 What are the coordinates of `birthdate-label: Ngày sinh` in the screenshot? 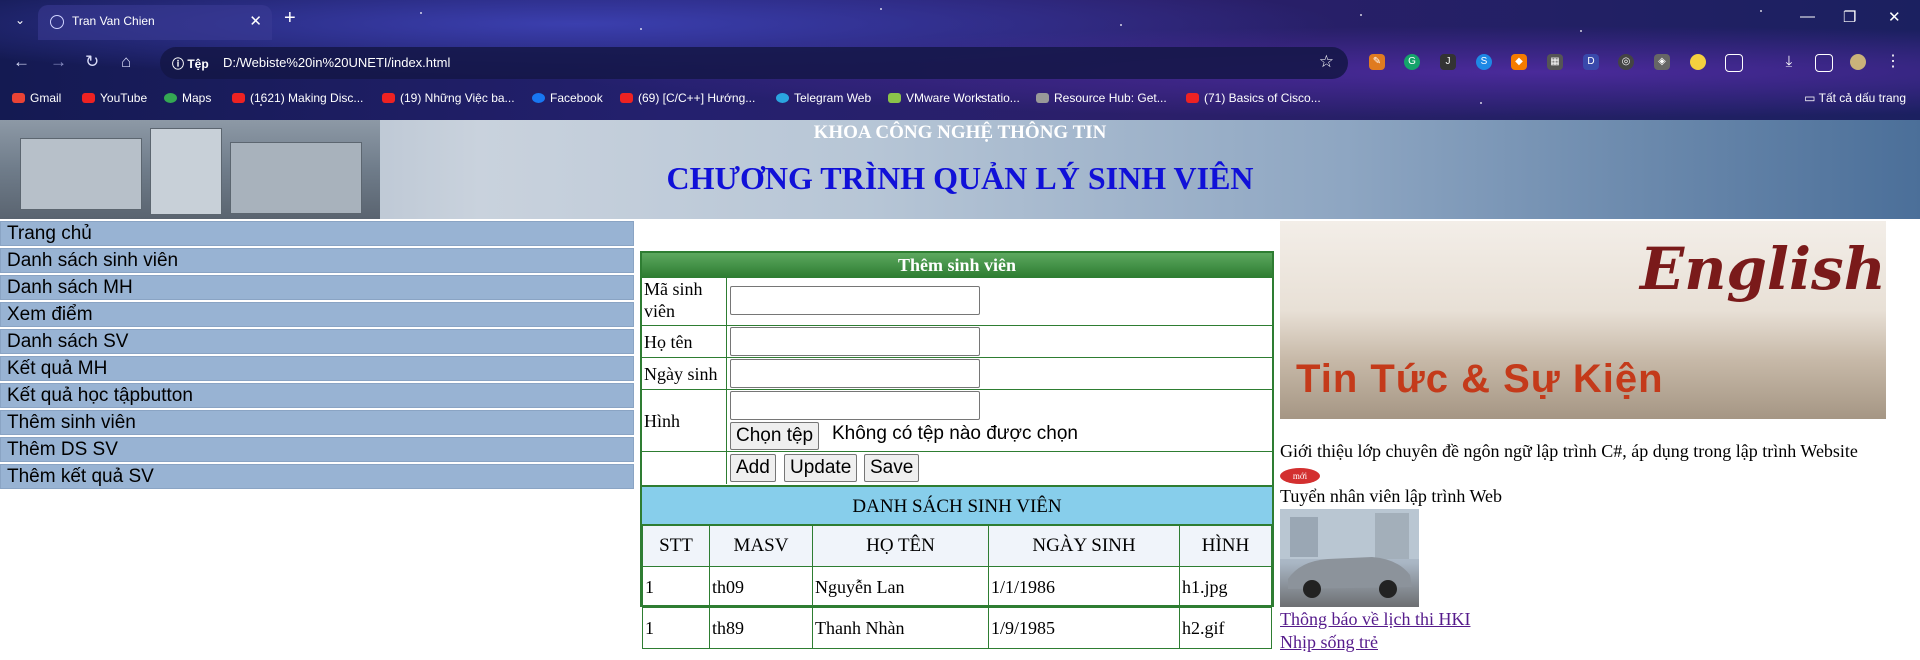 It's located at (684, 374).